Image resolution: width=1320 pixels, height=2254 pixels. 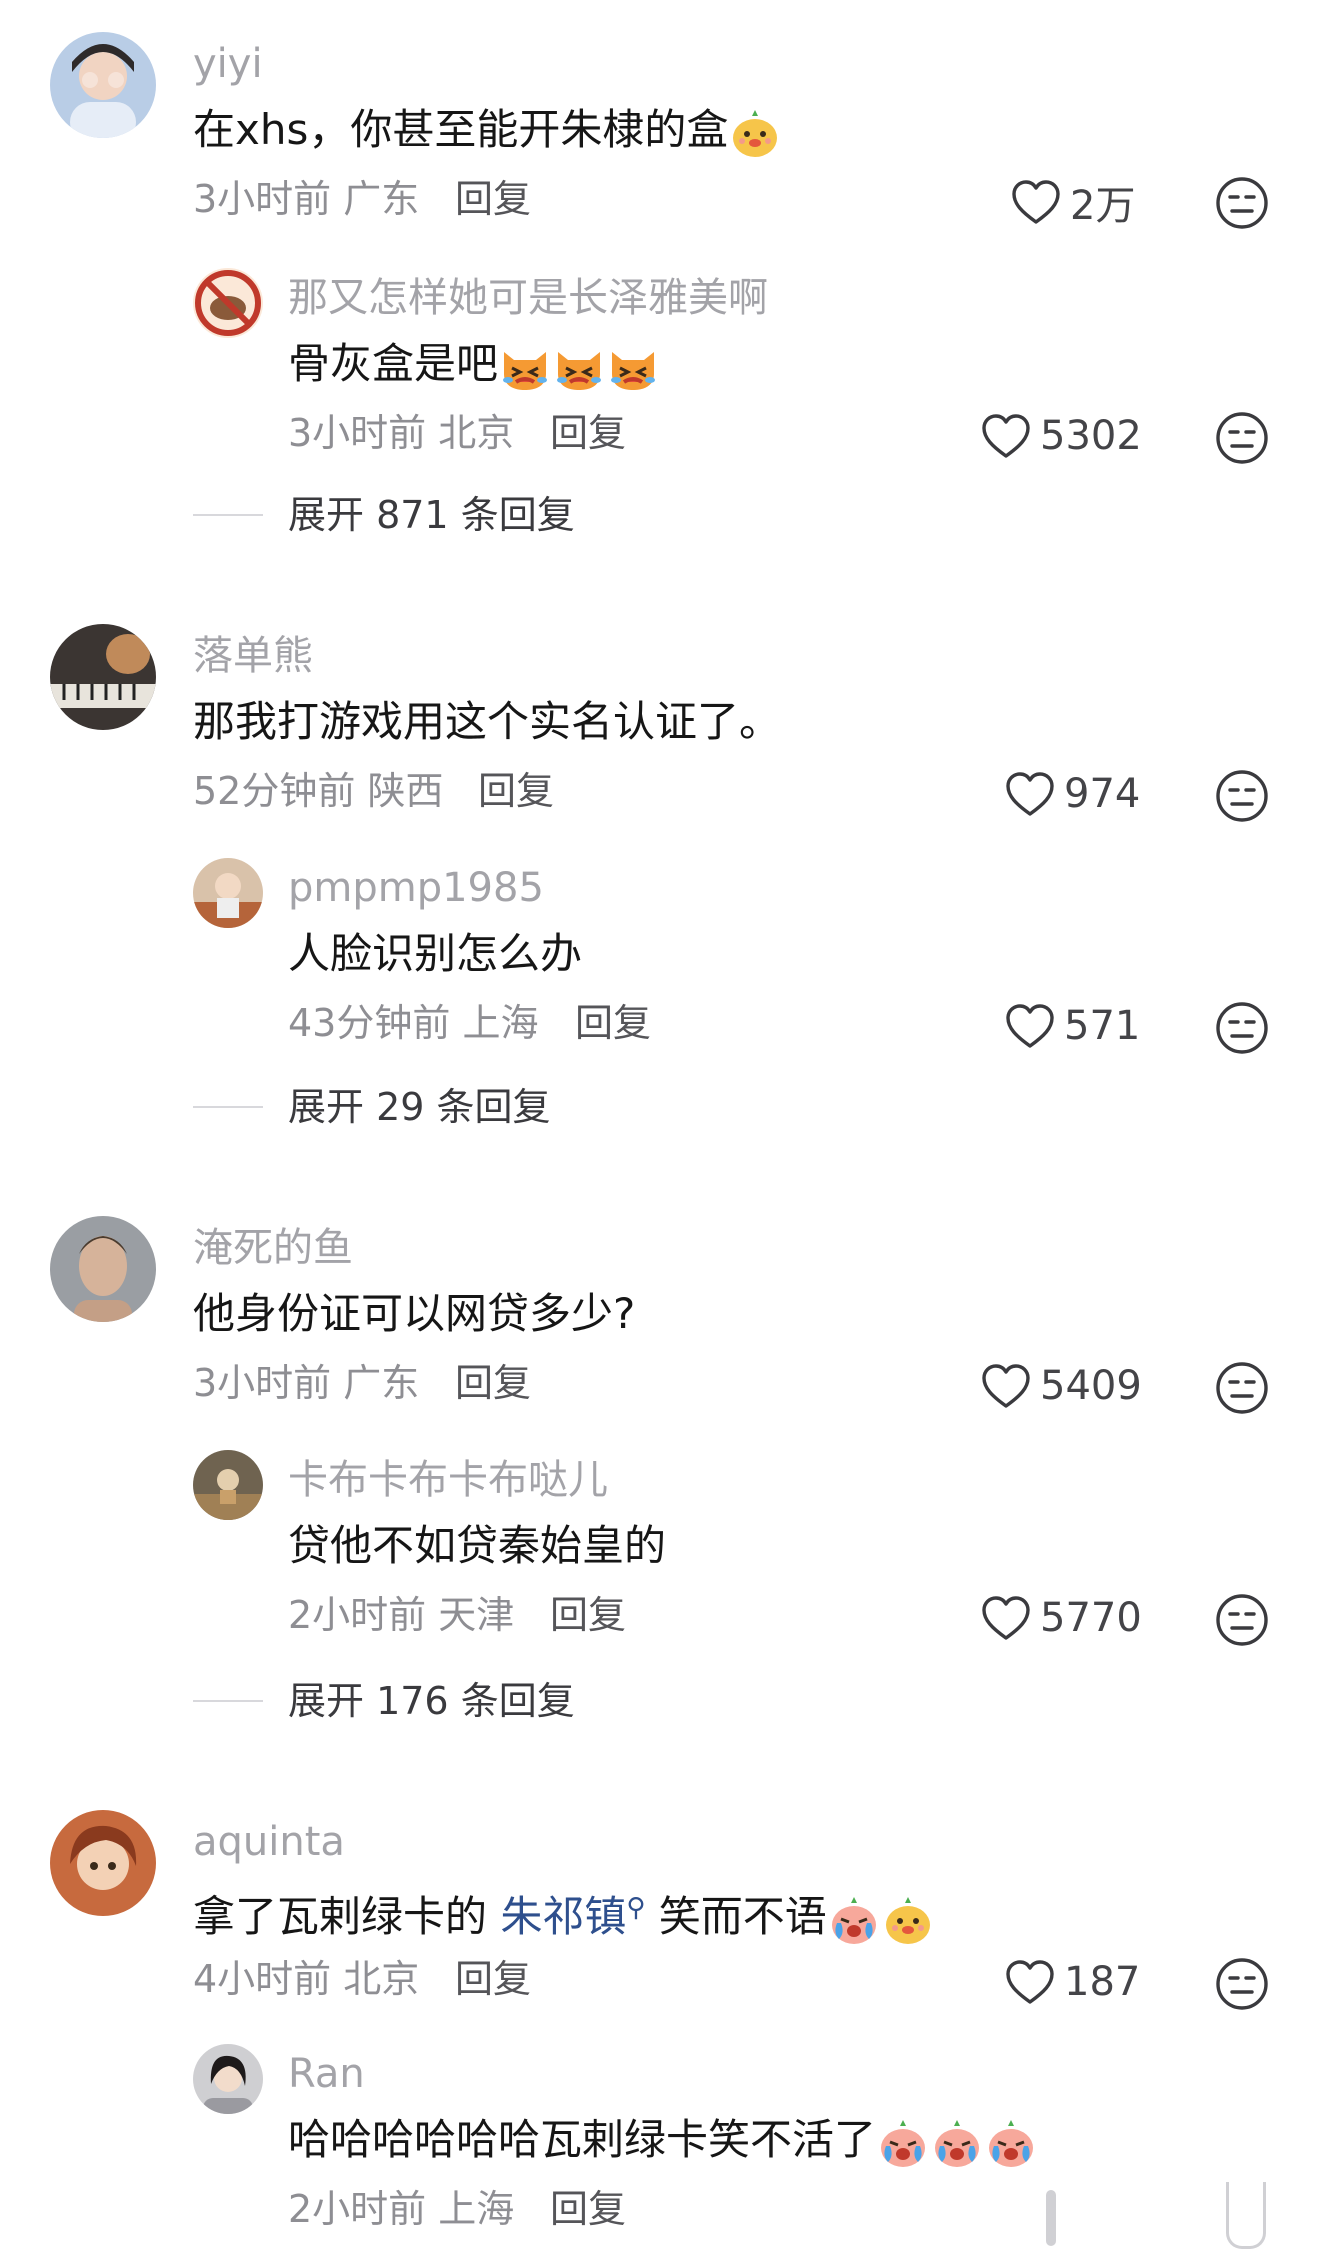 What do you see at coordinates (419, 1107) in the screenshot?
I see `expand-replies-button: 展开 29 条回复` at bounding box center [419, 1107].